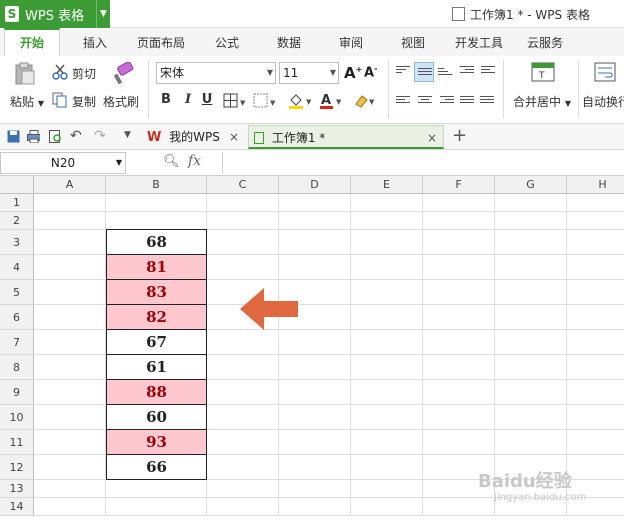  What do you see at coordinates (423, 163) in the screenshot?
I see `formula-input` at bounding box center [423, 163].